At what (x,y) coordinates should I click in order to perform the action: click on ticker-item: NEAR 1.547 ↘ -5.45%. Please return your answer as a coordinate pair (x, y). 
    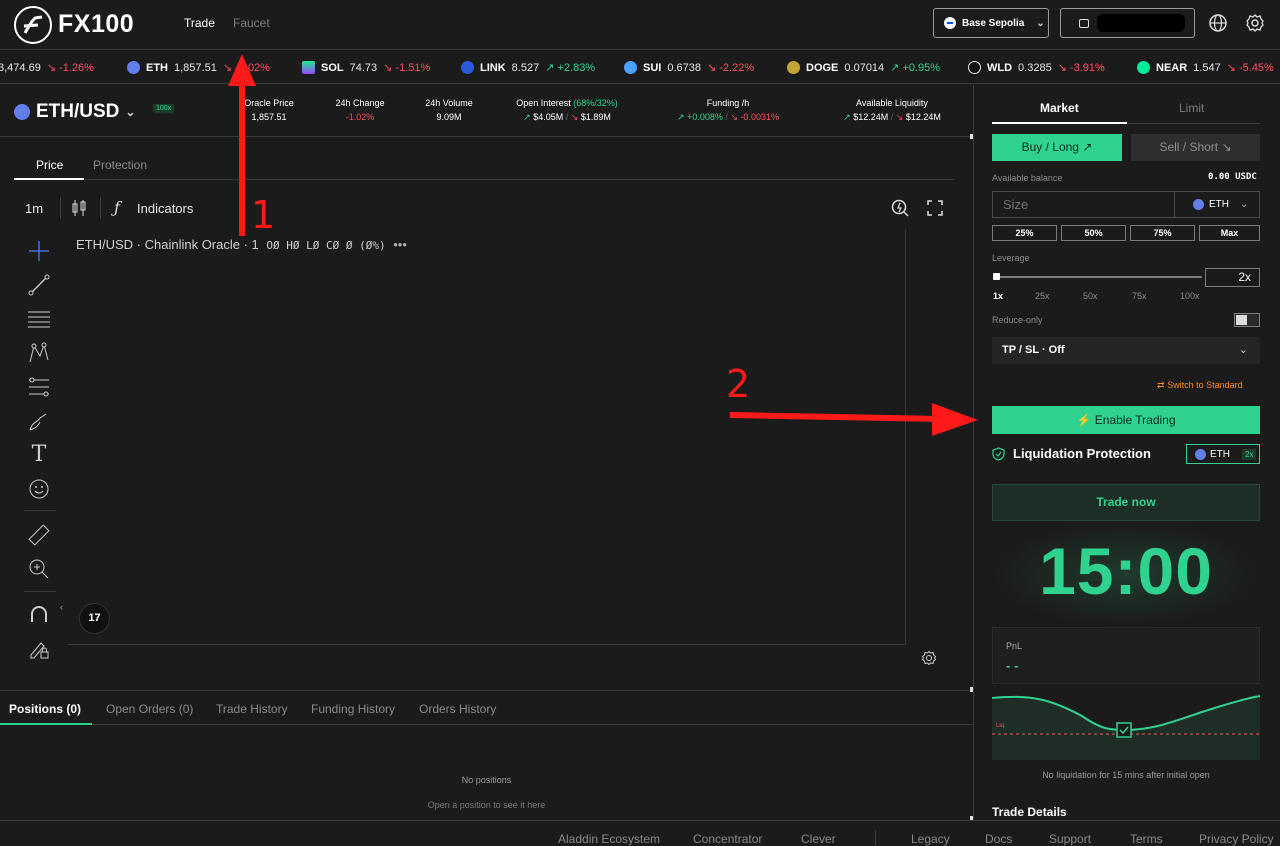
    Looking at the image, I should click on (1205, 67).